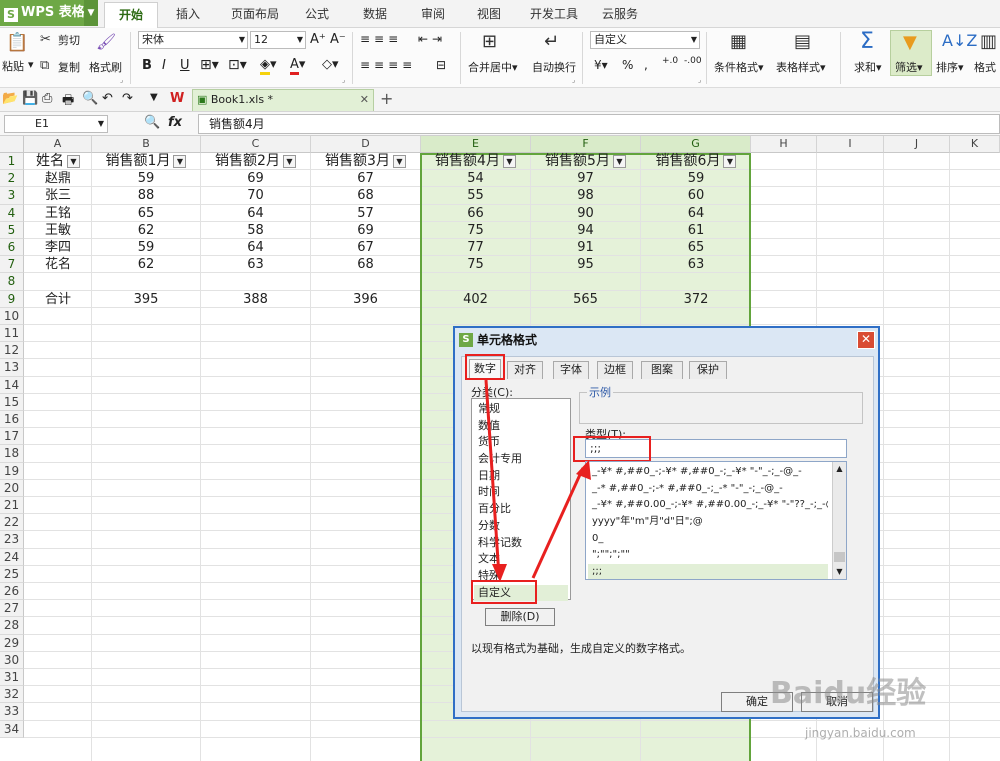 This screenshot has height=761, width=1000. What do you see at coordinates (475, 178) in the screenshot?
I see `sales-cell: 54` at bounding box center [475, 178].